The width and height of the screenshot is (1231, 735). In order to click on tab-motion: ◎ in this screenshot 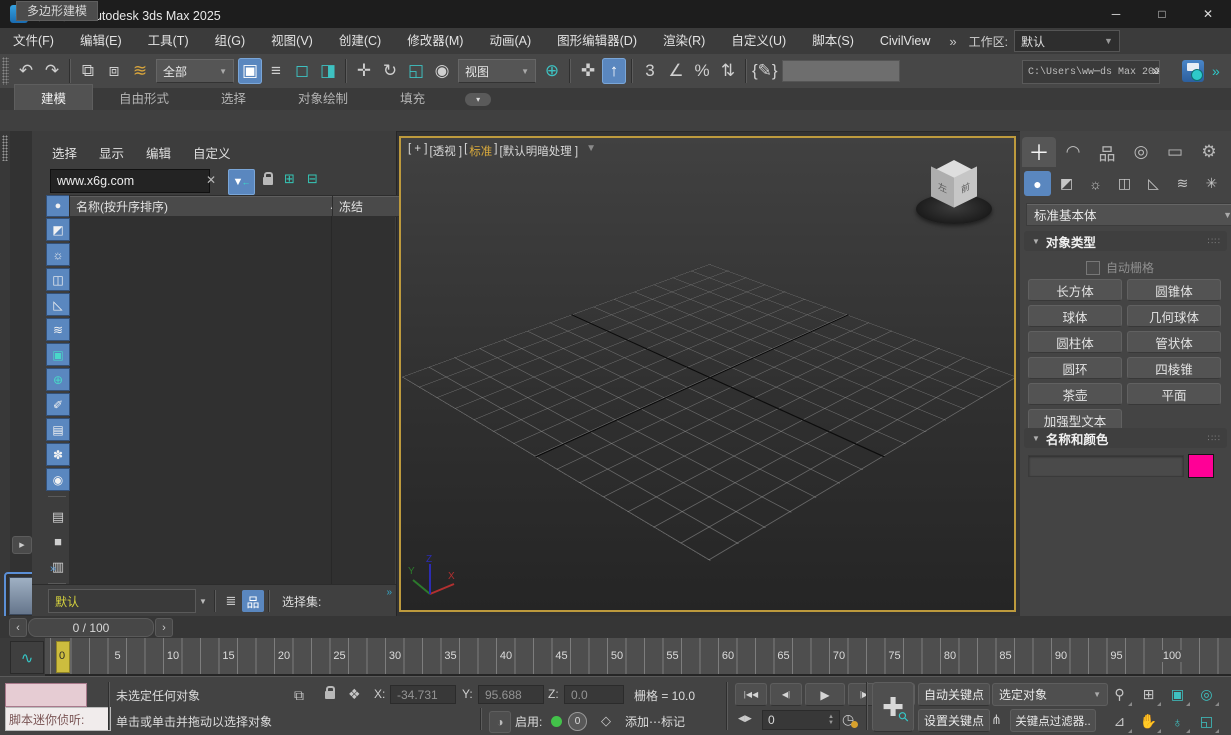, I will do `click(1141, 152)`.